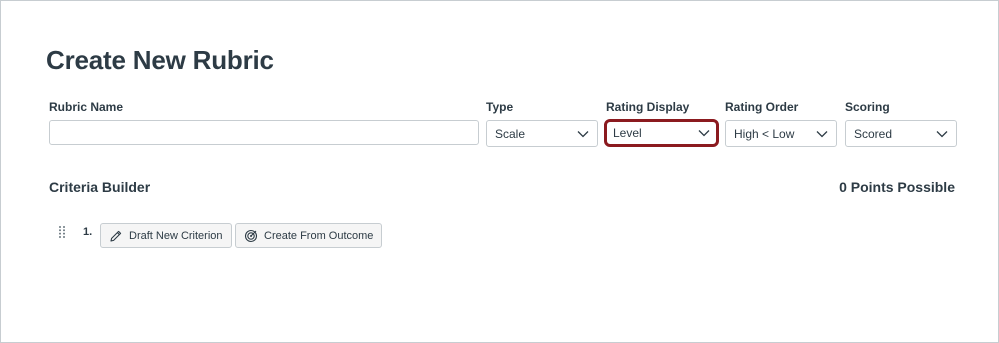 The image size is (999, 343). I want to click on rating-display-label: Rating Display, so click(648, 107).